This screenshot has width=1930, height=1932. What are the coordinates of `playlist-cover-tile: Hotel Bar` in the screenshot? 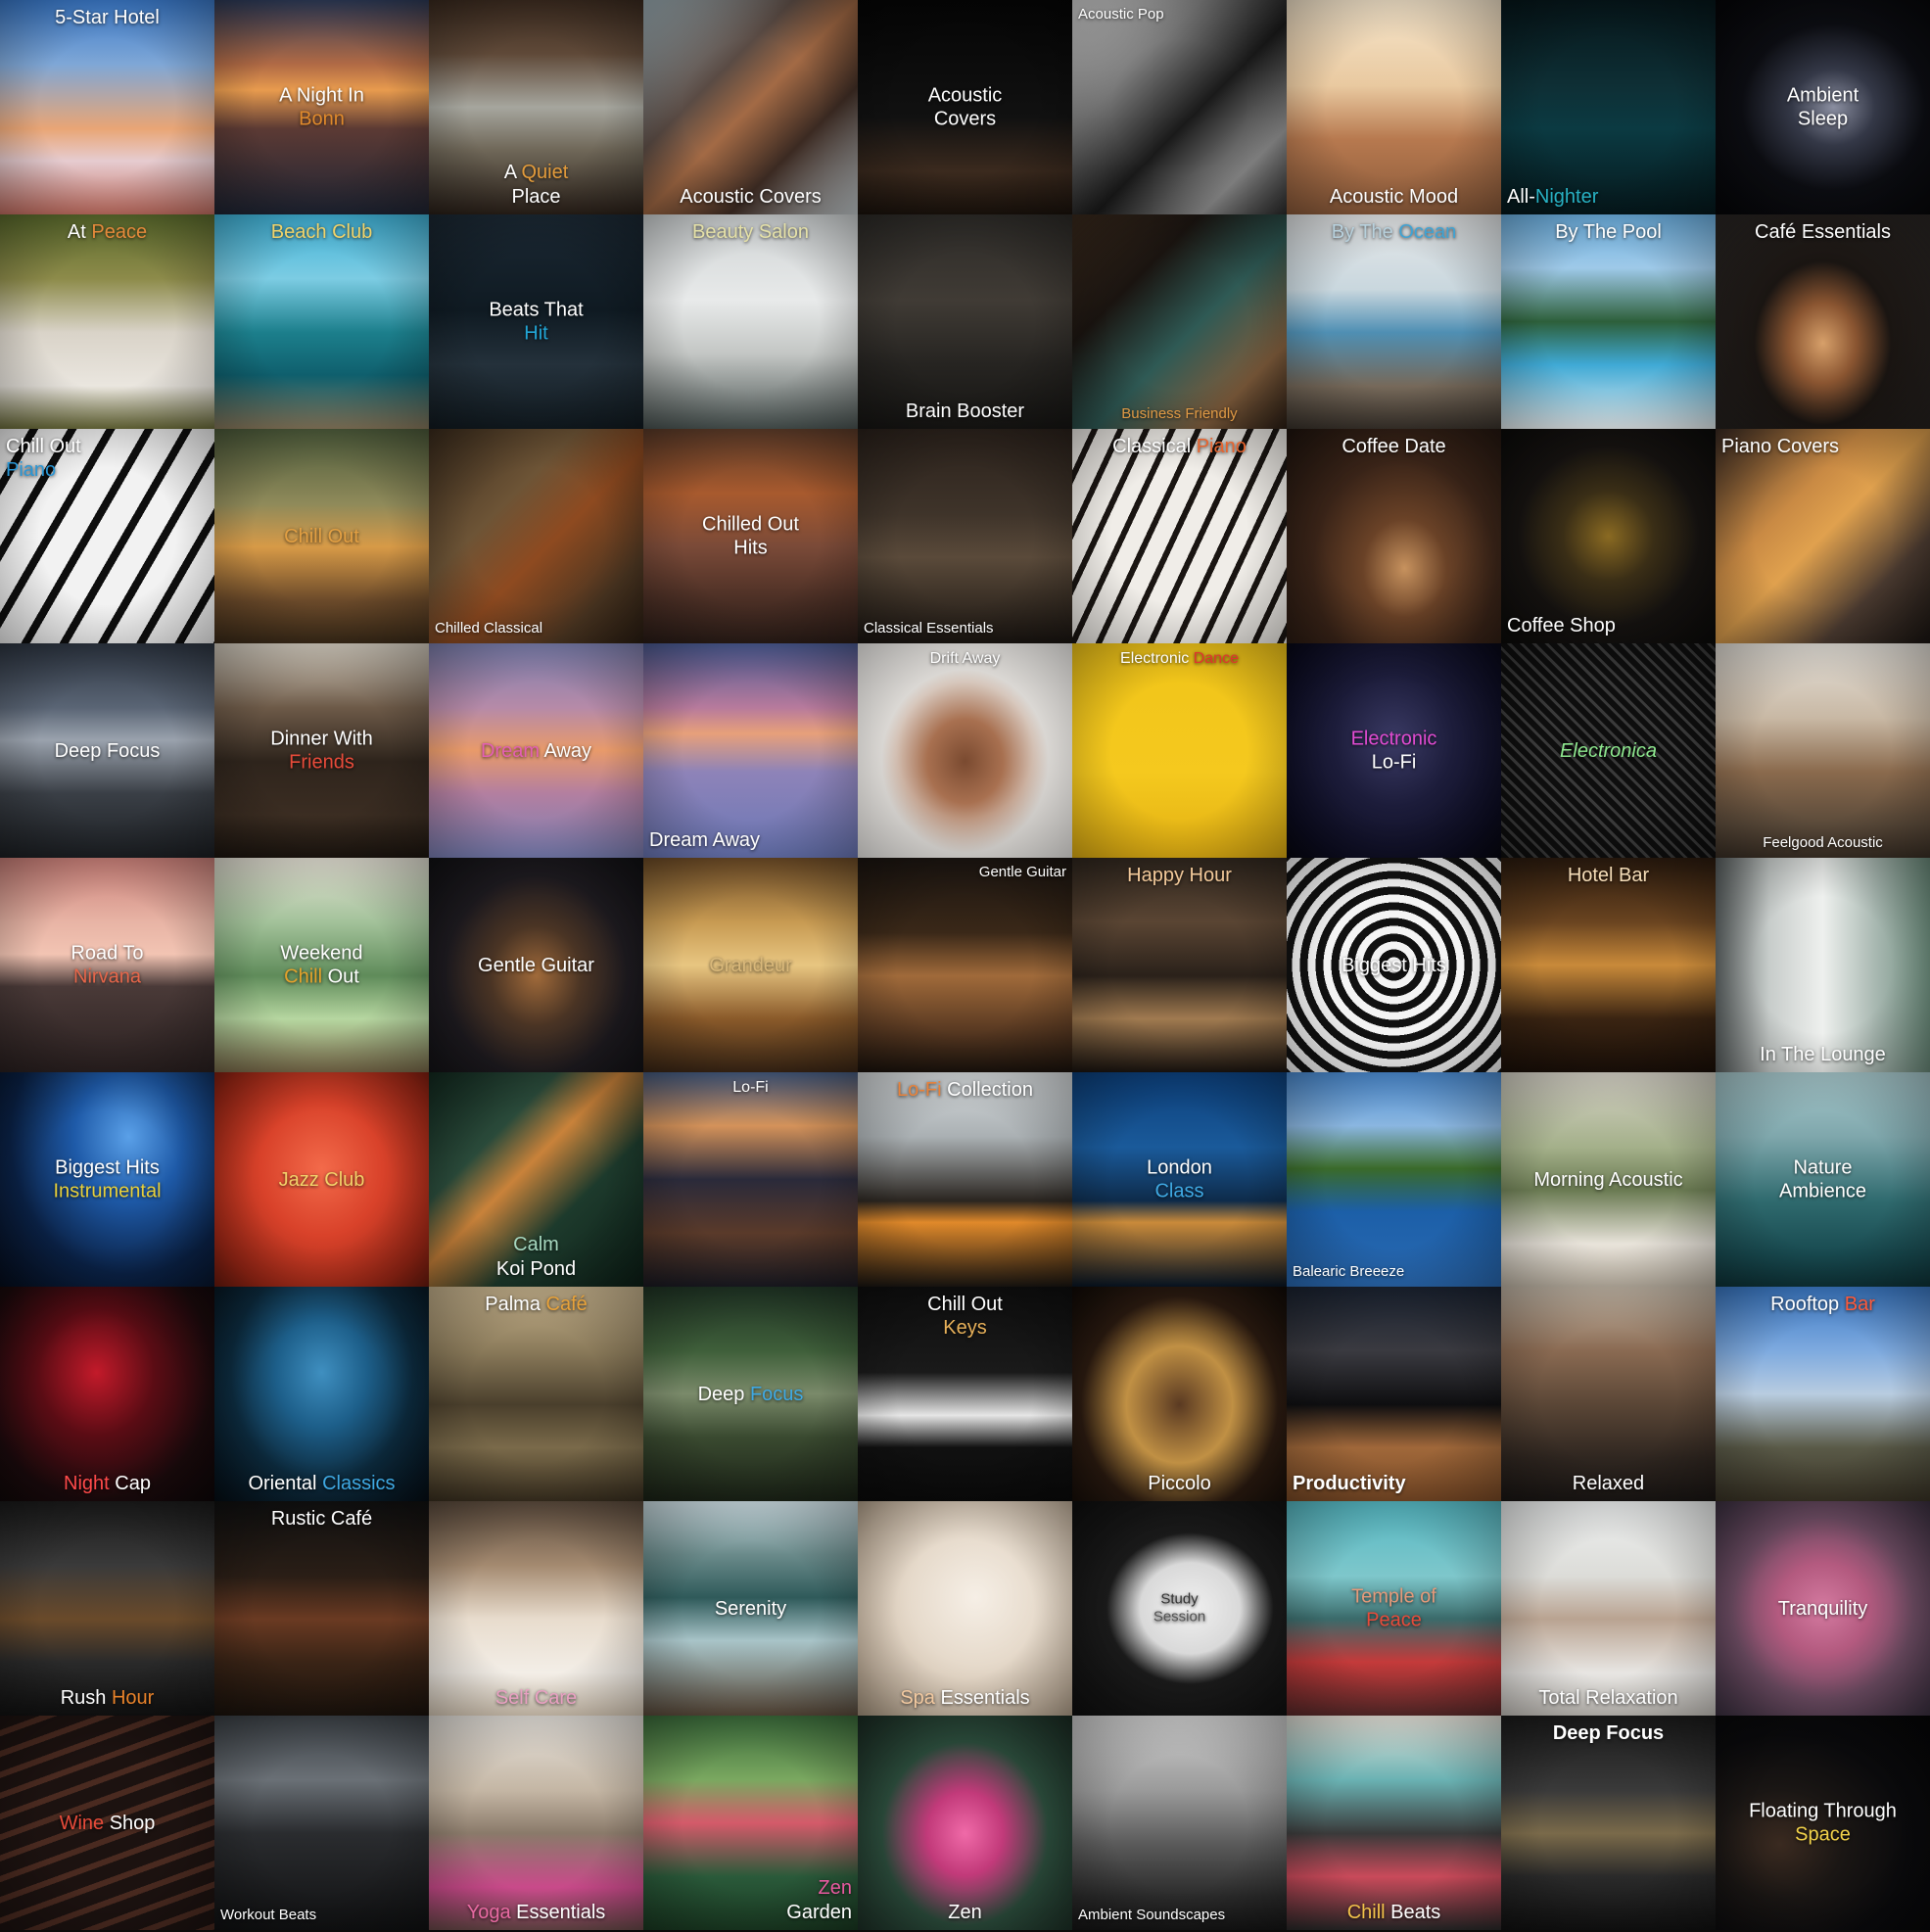 It's located at (1608, 965).